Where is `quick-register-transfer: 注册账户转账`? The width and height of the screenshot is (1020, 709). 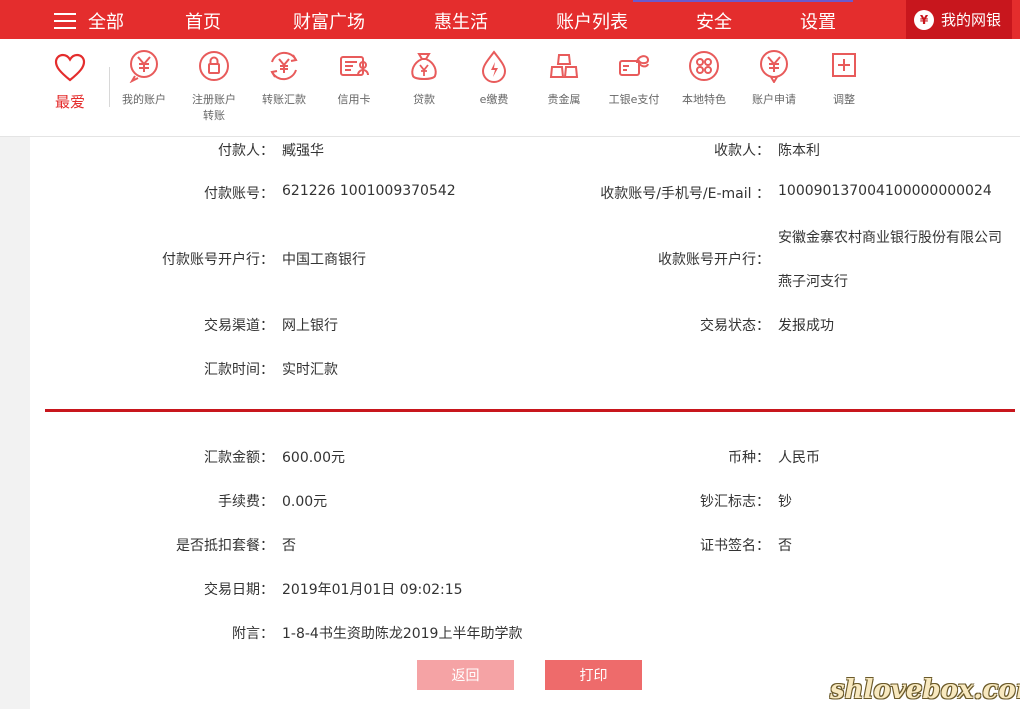 quick-register-transfer: 注册账户转账 is located at coordinates (214, 86).